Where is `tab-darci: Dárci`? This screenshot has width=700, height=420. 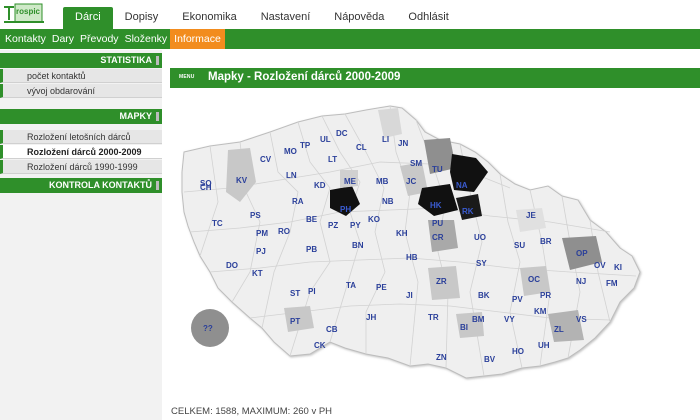 tab-darci: Dárci is located at coordinates (88, 18).